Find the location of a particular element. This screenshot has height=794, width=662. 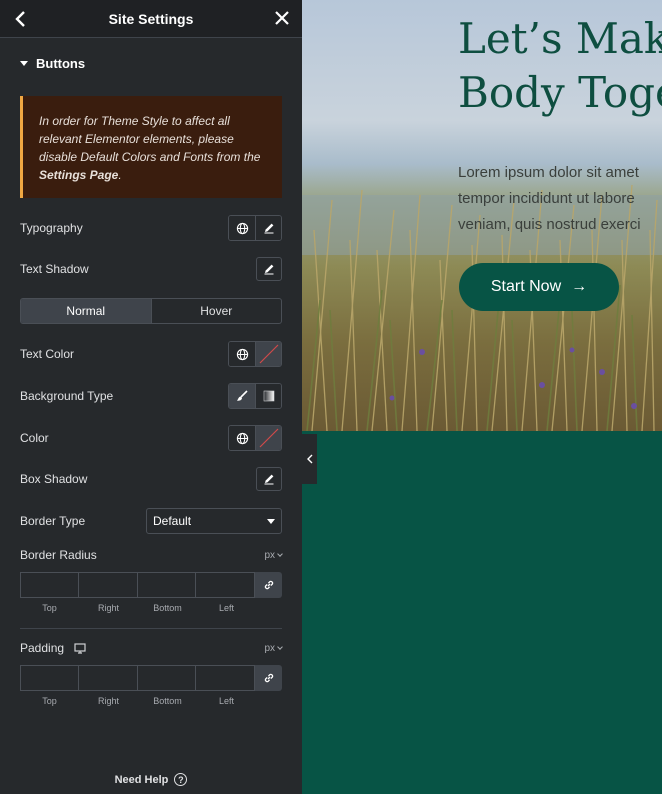

background-gradient-button is located at coordinates (268, 396).